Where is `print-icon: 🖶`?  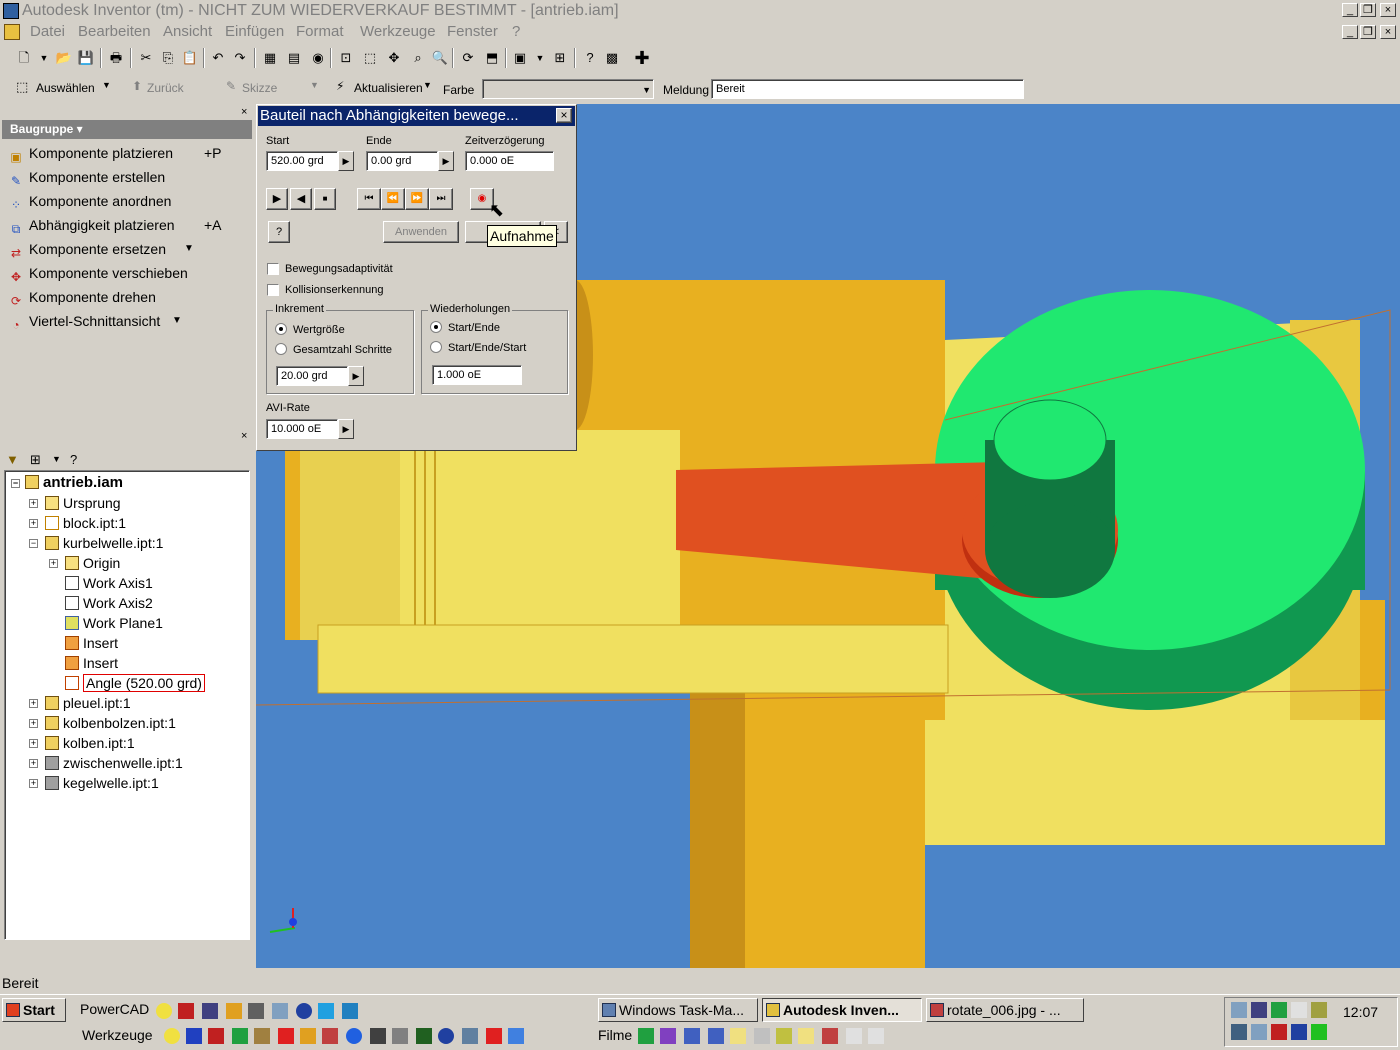
print-icon: 🖶 is located at coordinates (116, 58).